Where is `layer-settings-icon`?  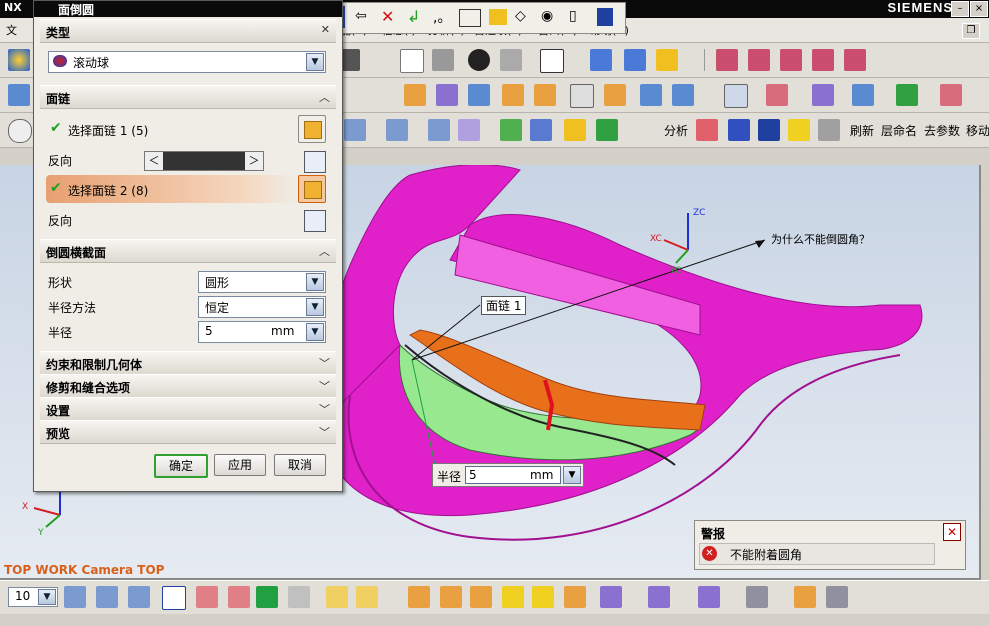 layer-settings-icon is located at coordinates (75, 597).